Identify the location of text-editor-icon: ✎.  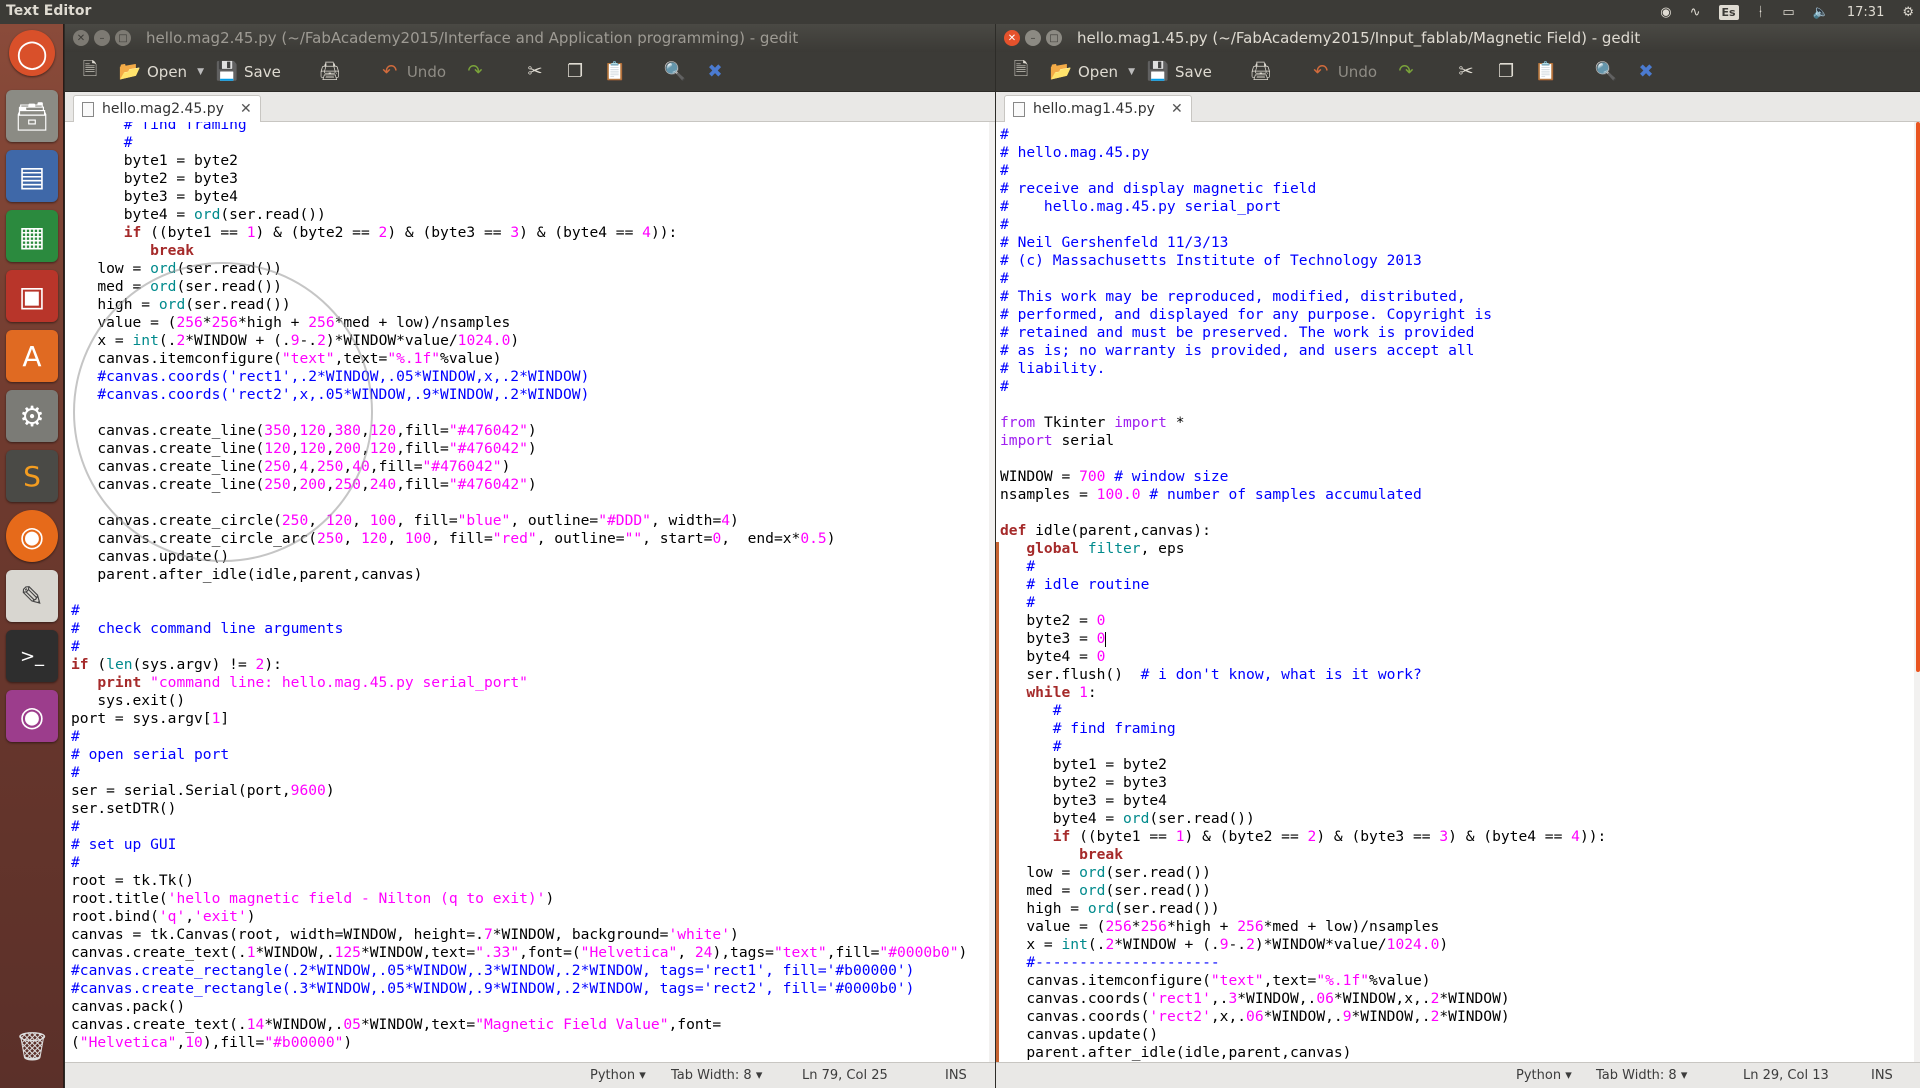
(32, 596).